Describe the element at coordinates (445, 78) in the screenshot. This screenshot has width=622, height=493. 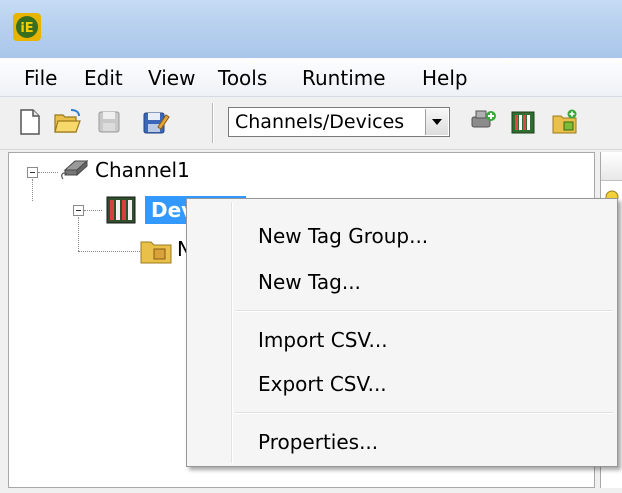
I see `menu-help: Help` at that location.